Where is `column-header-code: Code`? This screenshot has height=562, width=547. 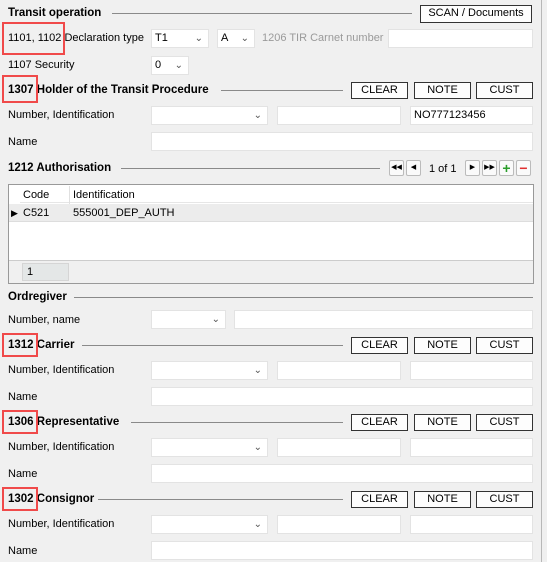
column-header-code: Code is located at coordinates (36, 195).